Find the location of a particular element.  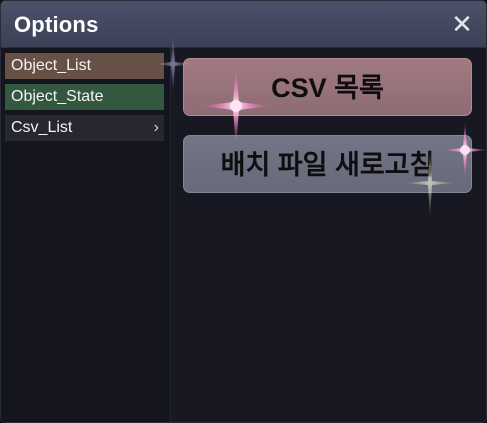

csv-list-button: CSV 목록 is located at coordinates (327, 87).